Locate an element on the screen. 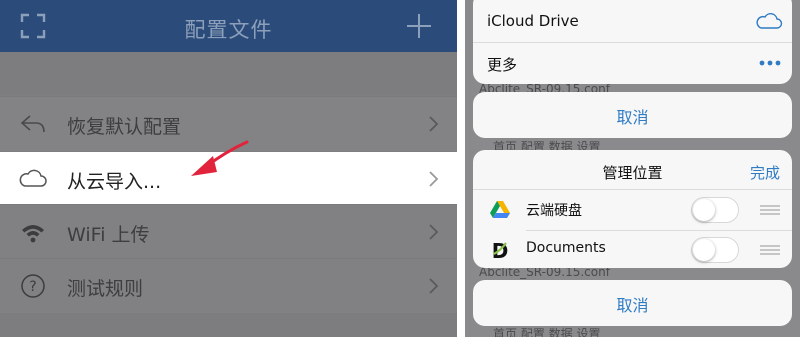  more-dots-icon is located at coordinates (770, 63).